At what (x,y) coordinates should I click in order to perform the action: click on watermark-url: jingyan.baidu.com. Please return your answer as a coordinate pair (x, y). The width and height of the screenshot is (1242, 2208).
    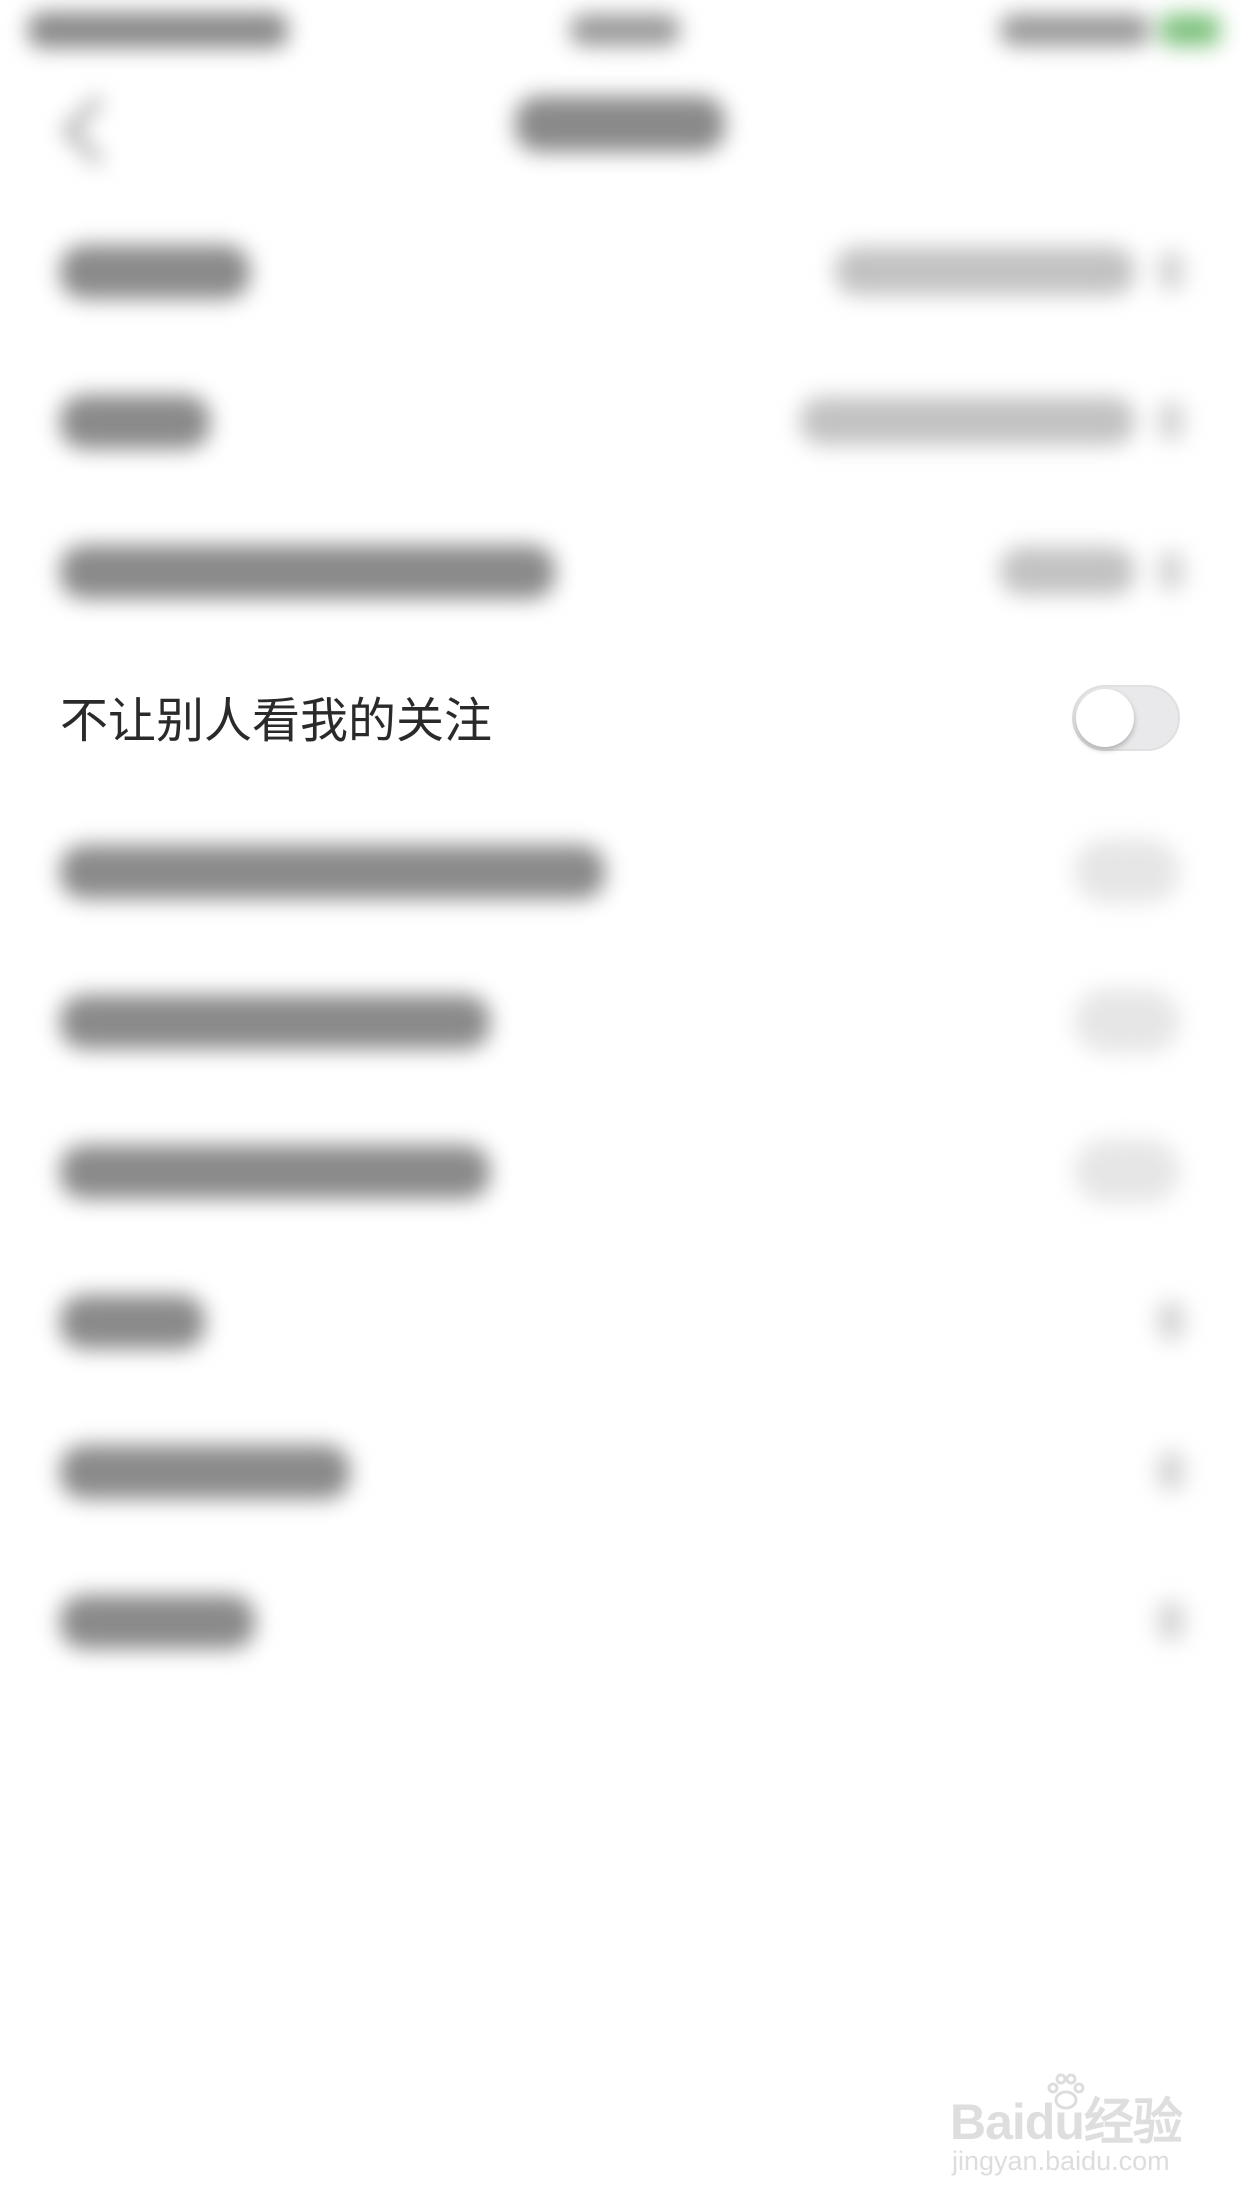
    Looking at the image, I should click on (1061, 2161).